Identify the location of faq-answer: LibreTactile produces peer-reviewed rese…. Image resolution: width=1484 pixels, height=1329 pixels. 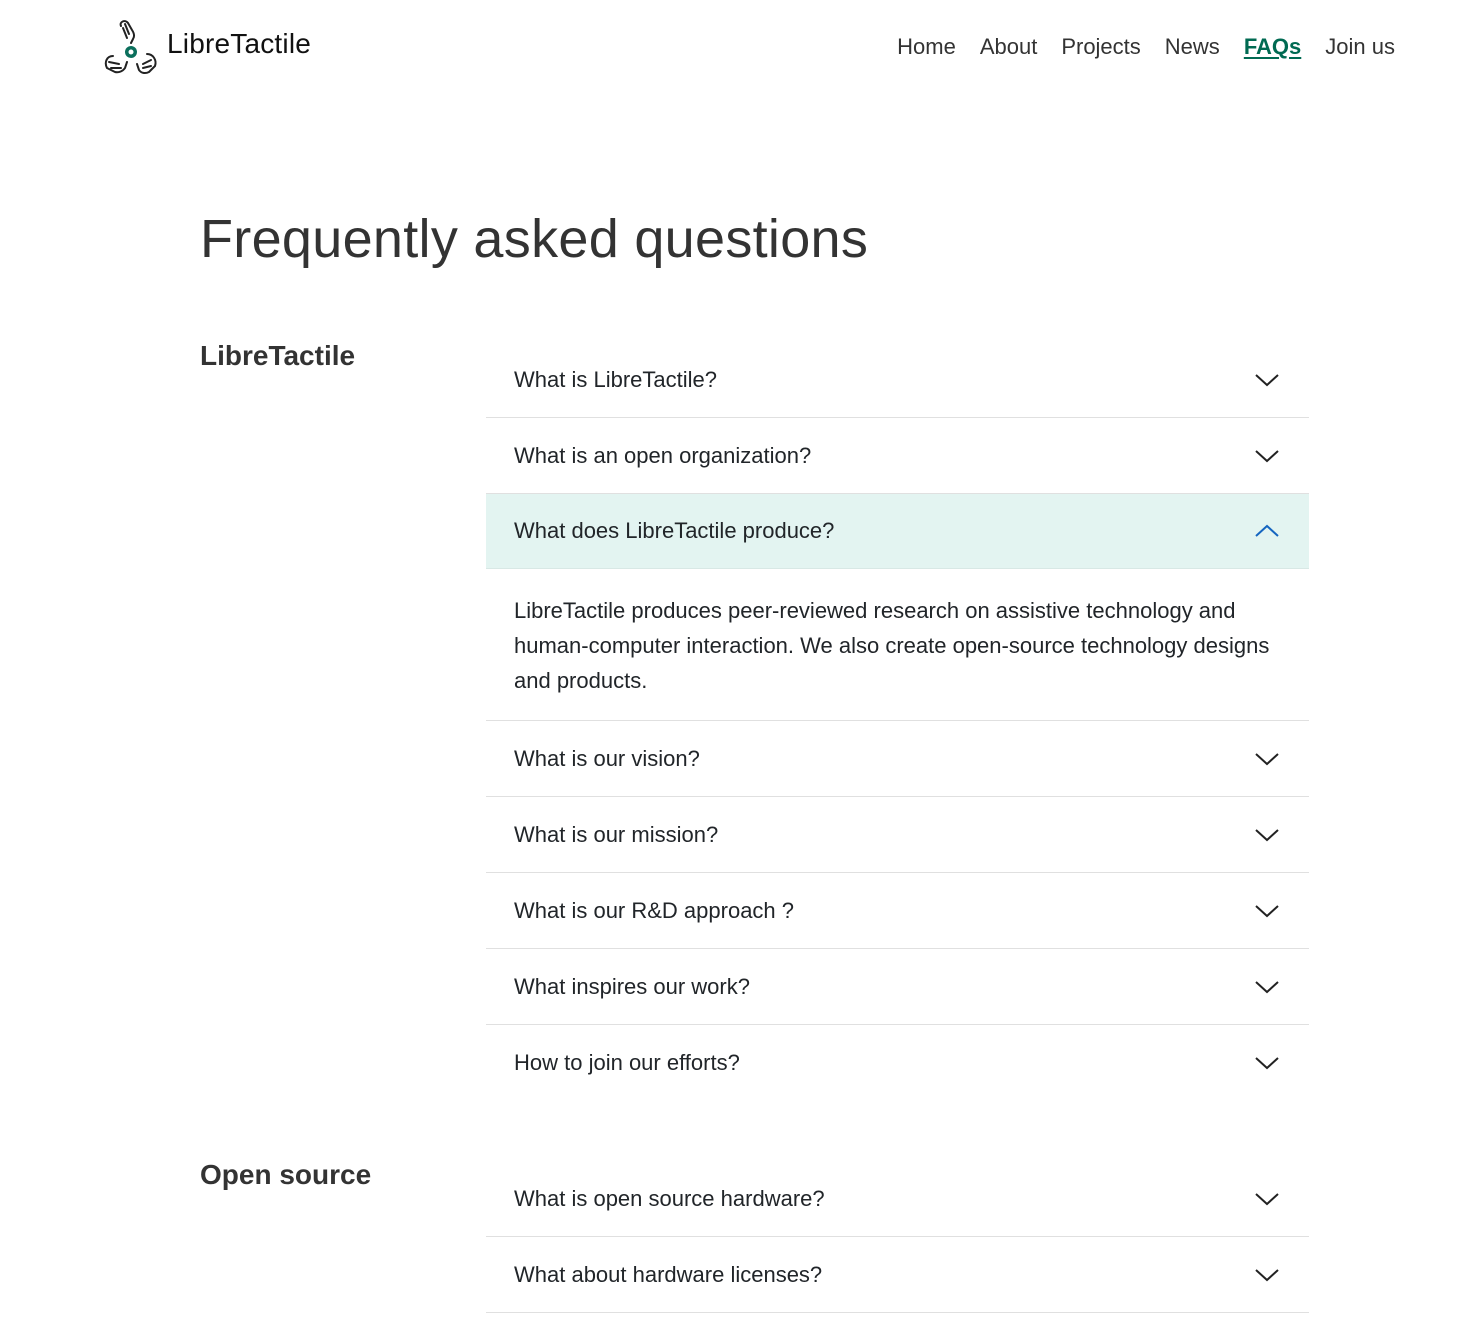
(892, 645).